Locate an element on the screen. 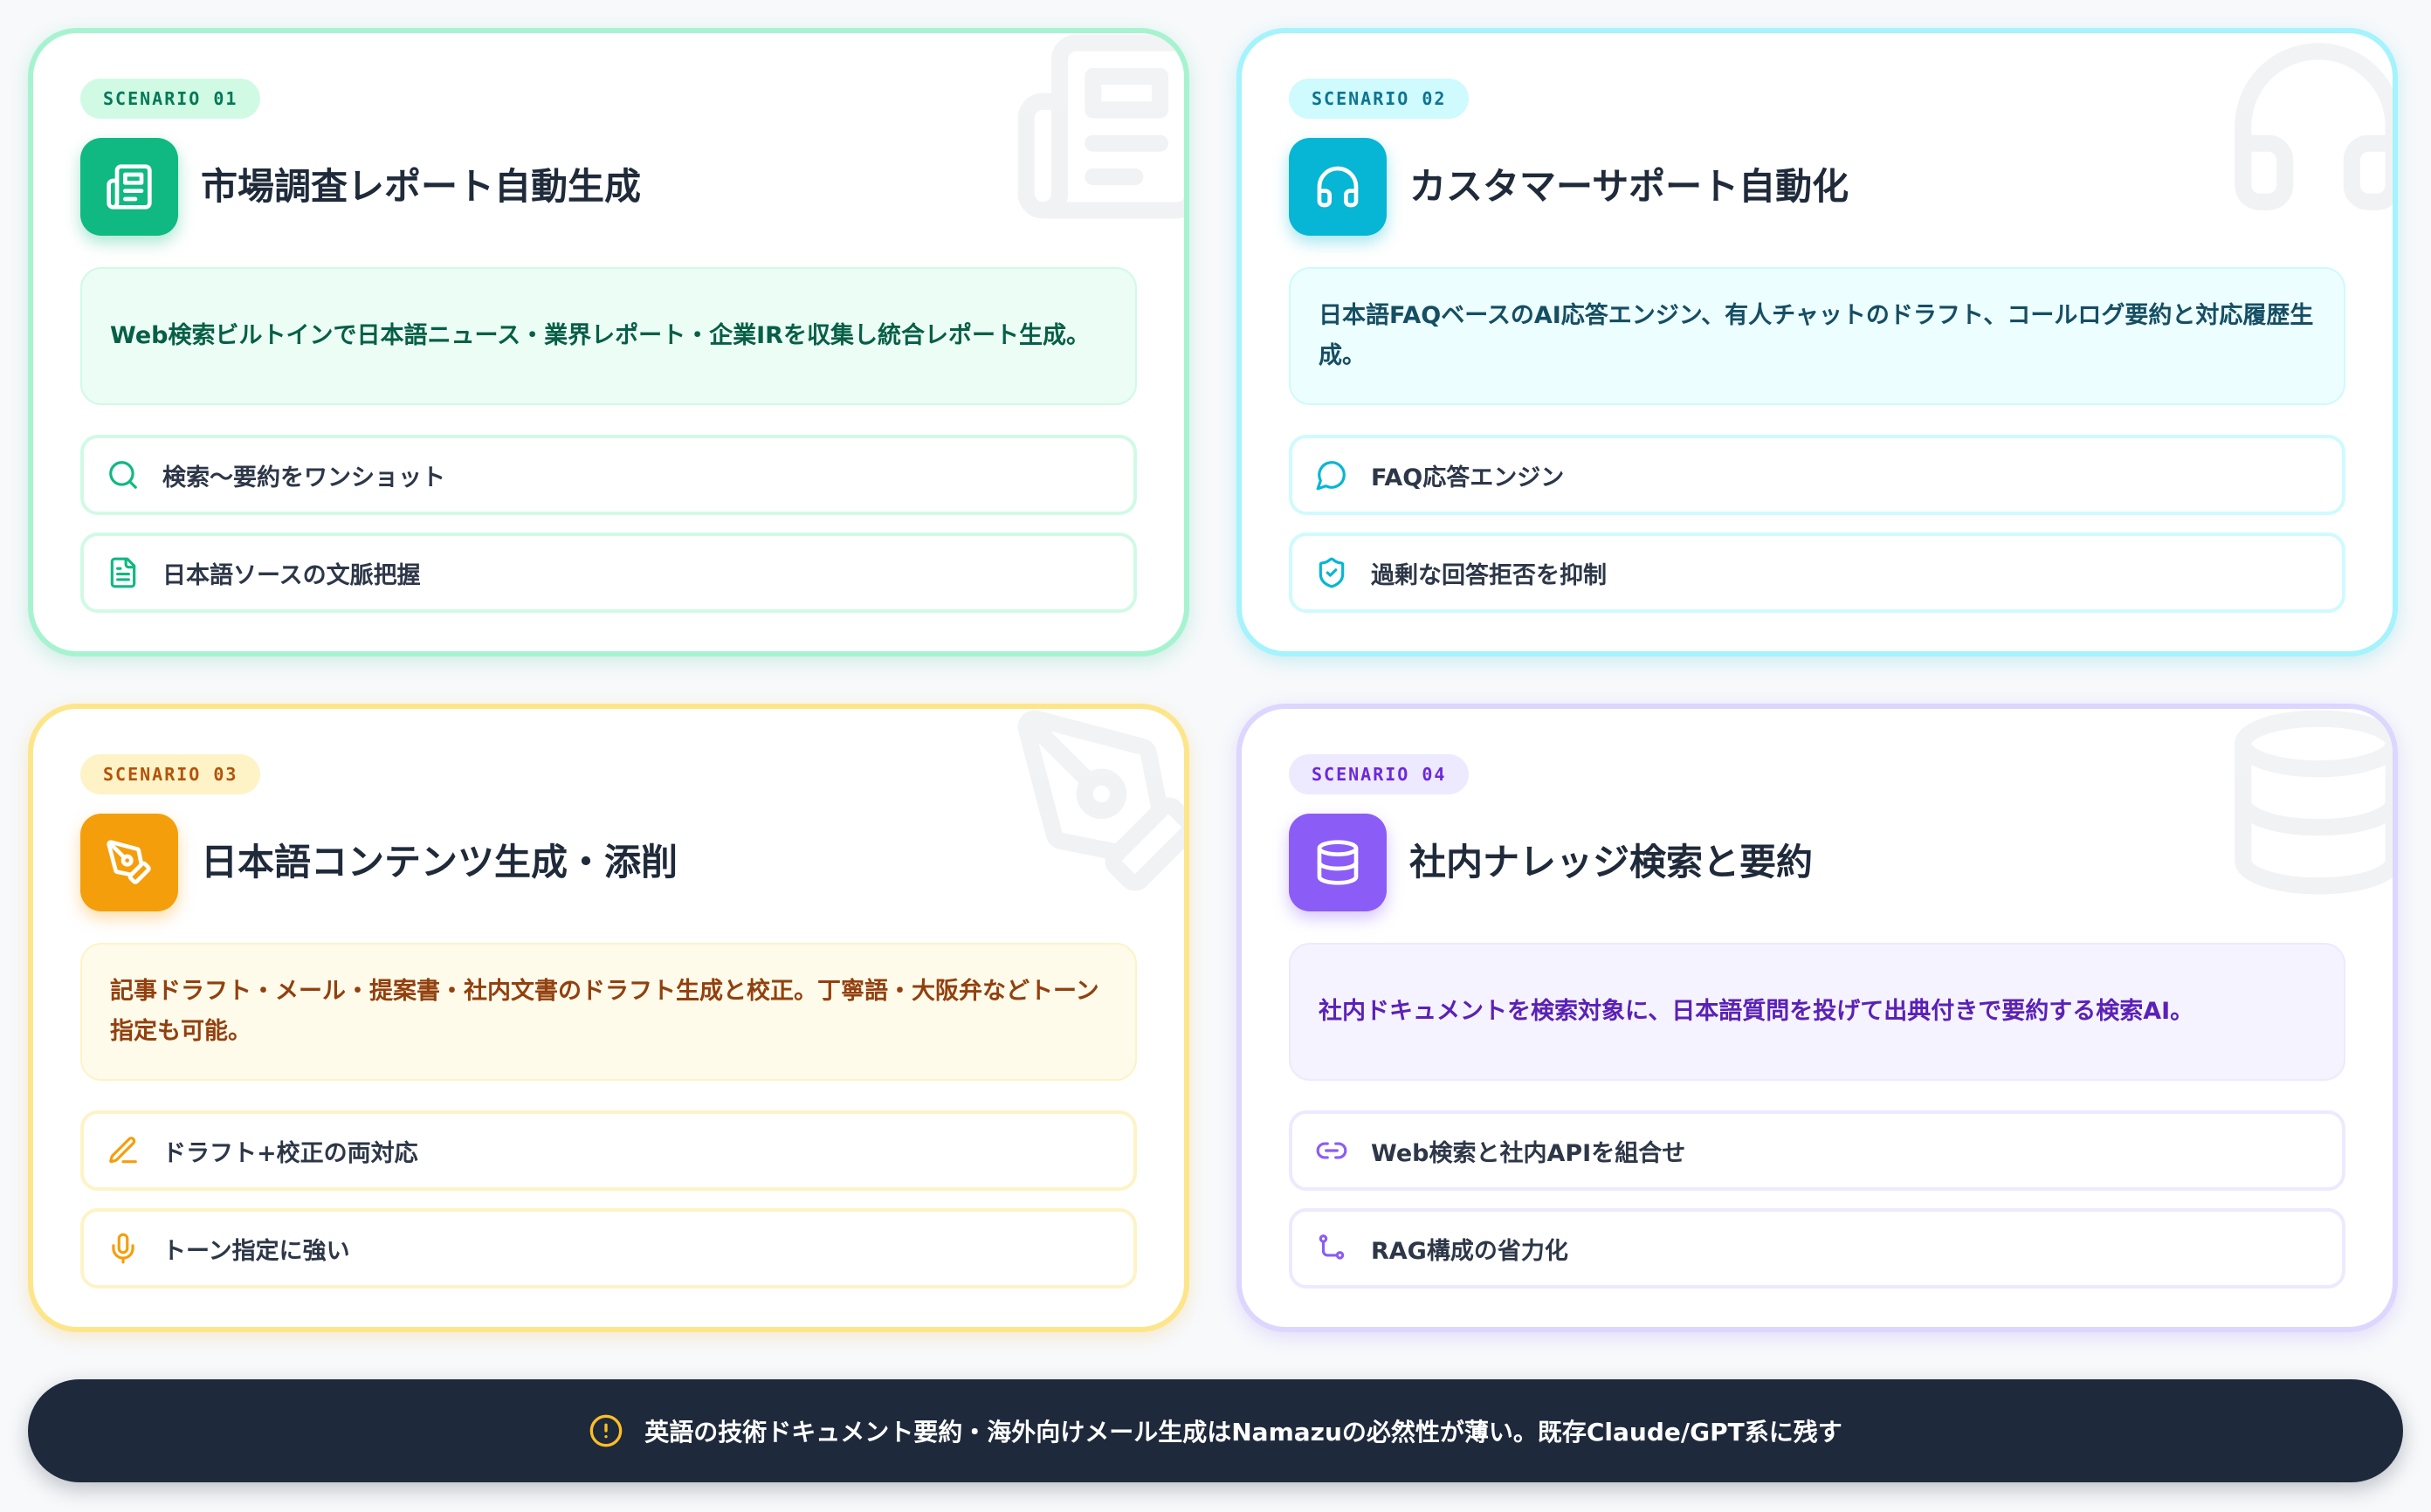 This screenshot has height=1512, width=2431. newspaper-icon is located at coordinates (129, 187).